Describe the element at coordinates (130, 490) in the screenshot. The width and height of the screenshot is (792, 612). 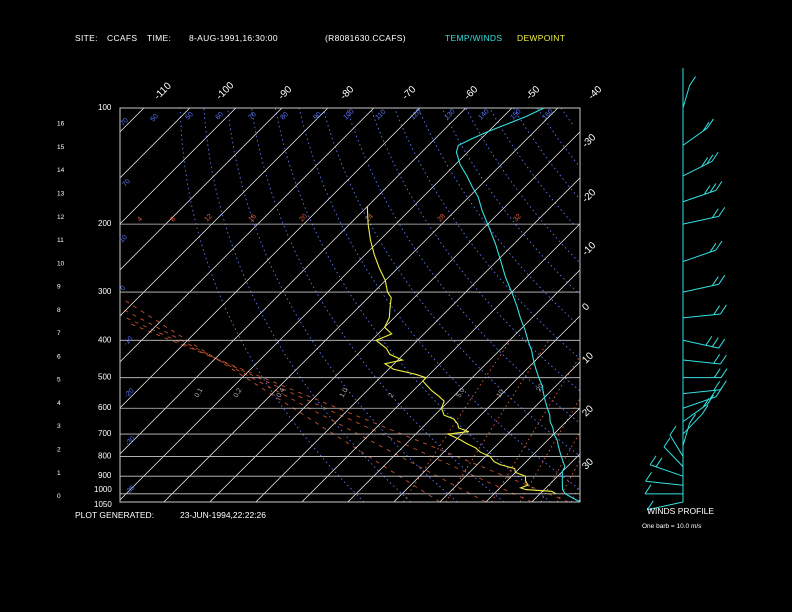
I see `dry-adiabat-label: -35` at that location.